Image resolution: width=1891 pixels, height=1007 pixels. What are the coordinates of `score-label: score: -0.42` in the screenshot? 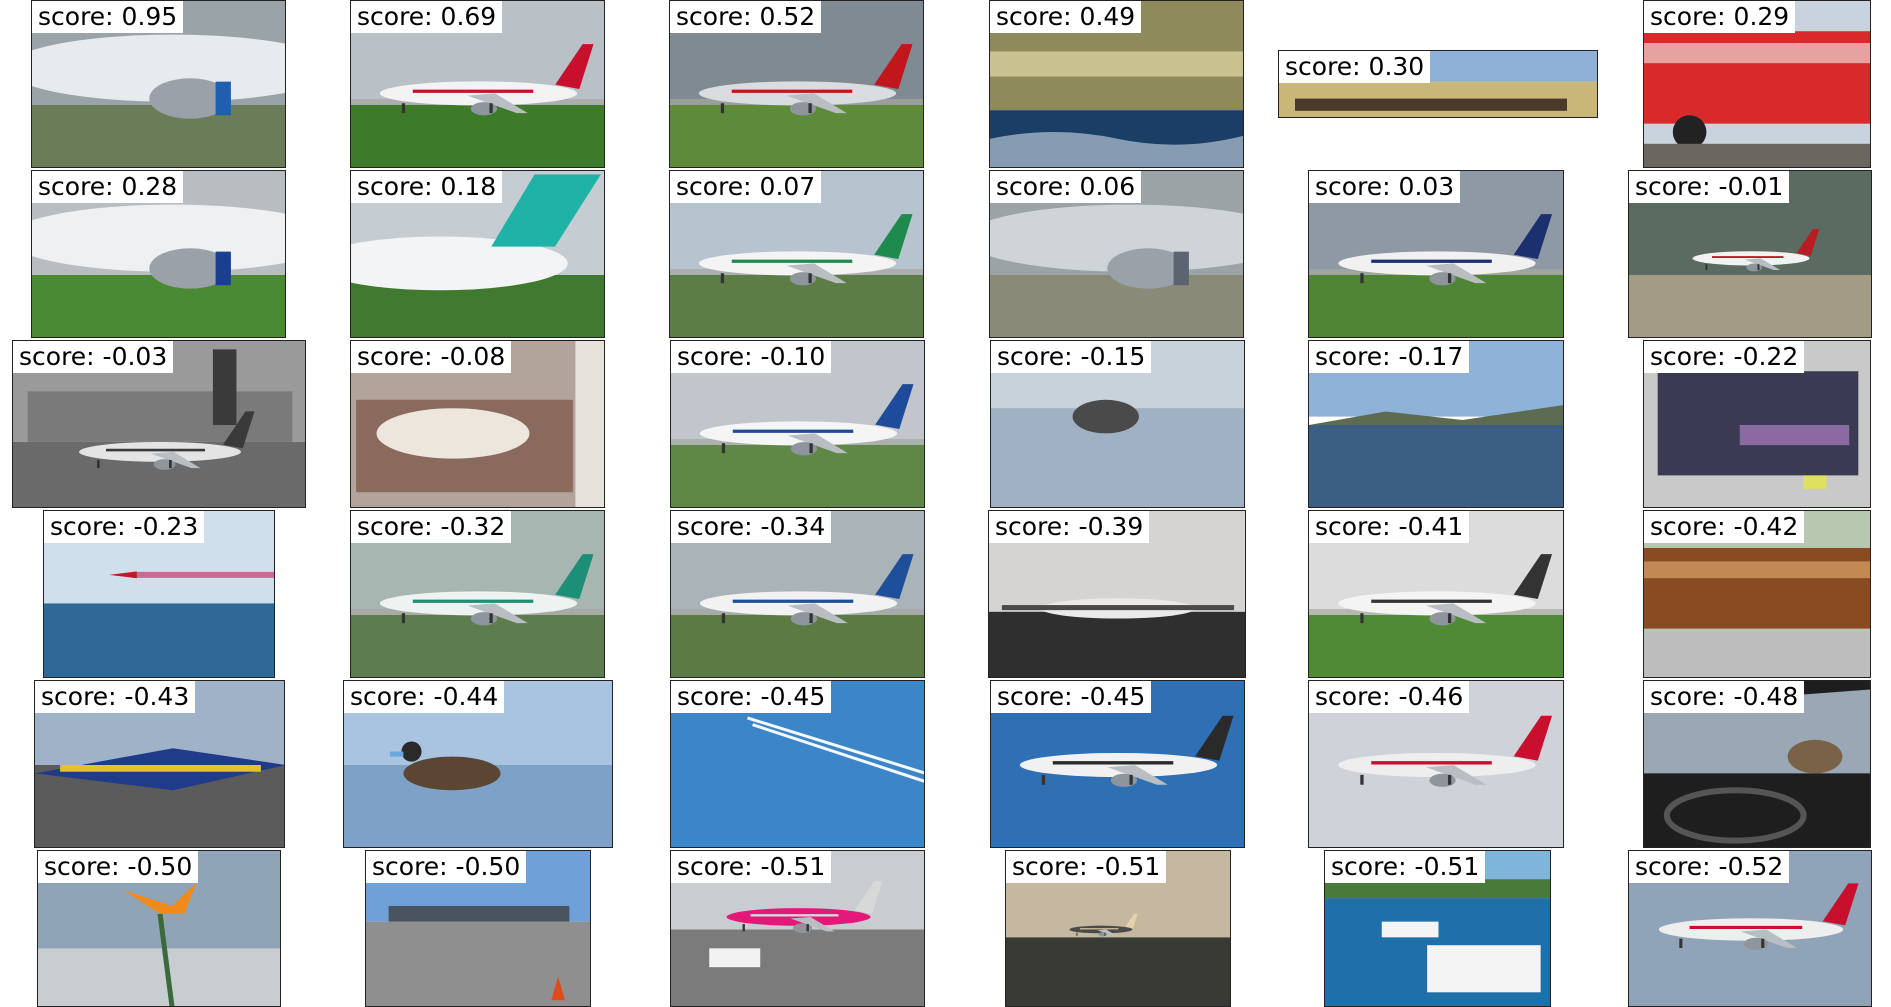 It's located at (1724, 527).